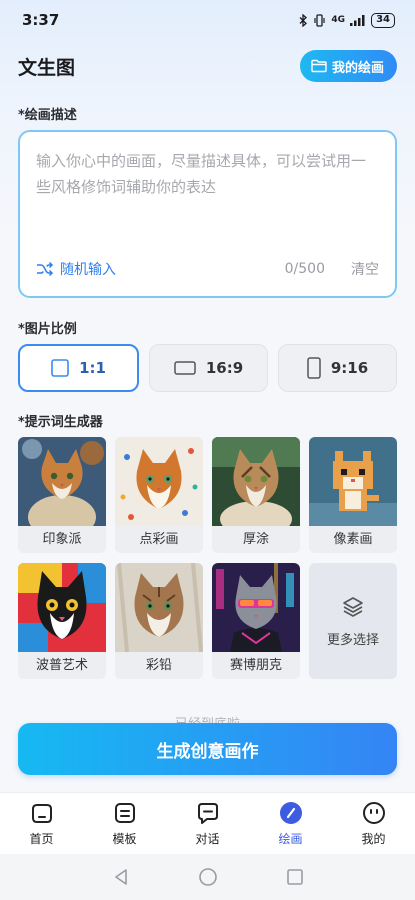 Image resolution: width=415 pixels, height=900 pixels. What do you see at coordinates (357, 68) in the screenshot?
I see `my-drawing-label: 我的绘画` at bounding box center [357, 68].